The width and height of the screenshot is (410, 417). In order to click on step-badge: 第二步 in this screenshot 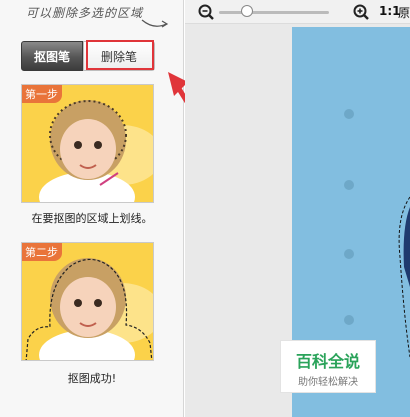, I will do `click(42, 252)`.